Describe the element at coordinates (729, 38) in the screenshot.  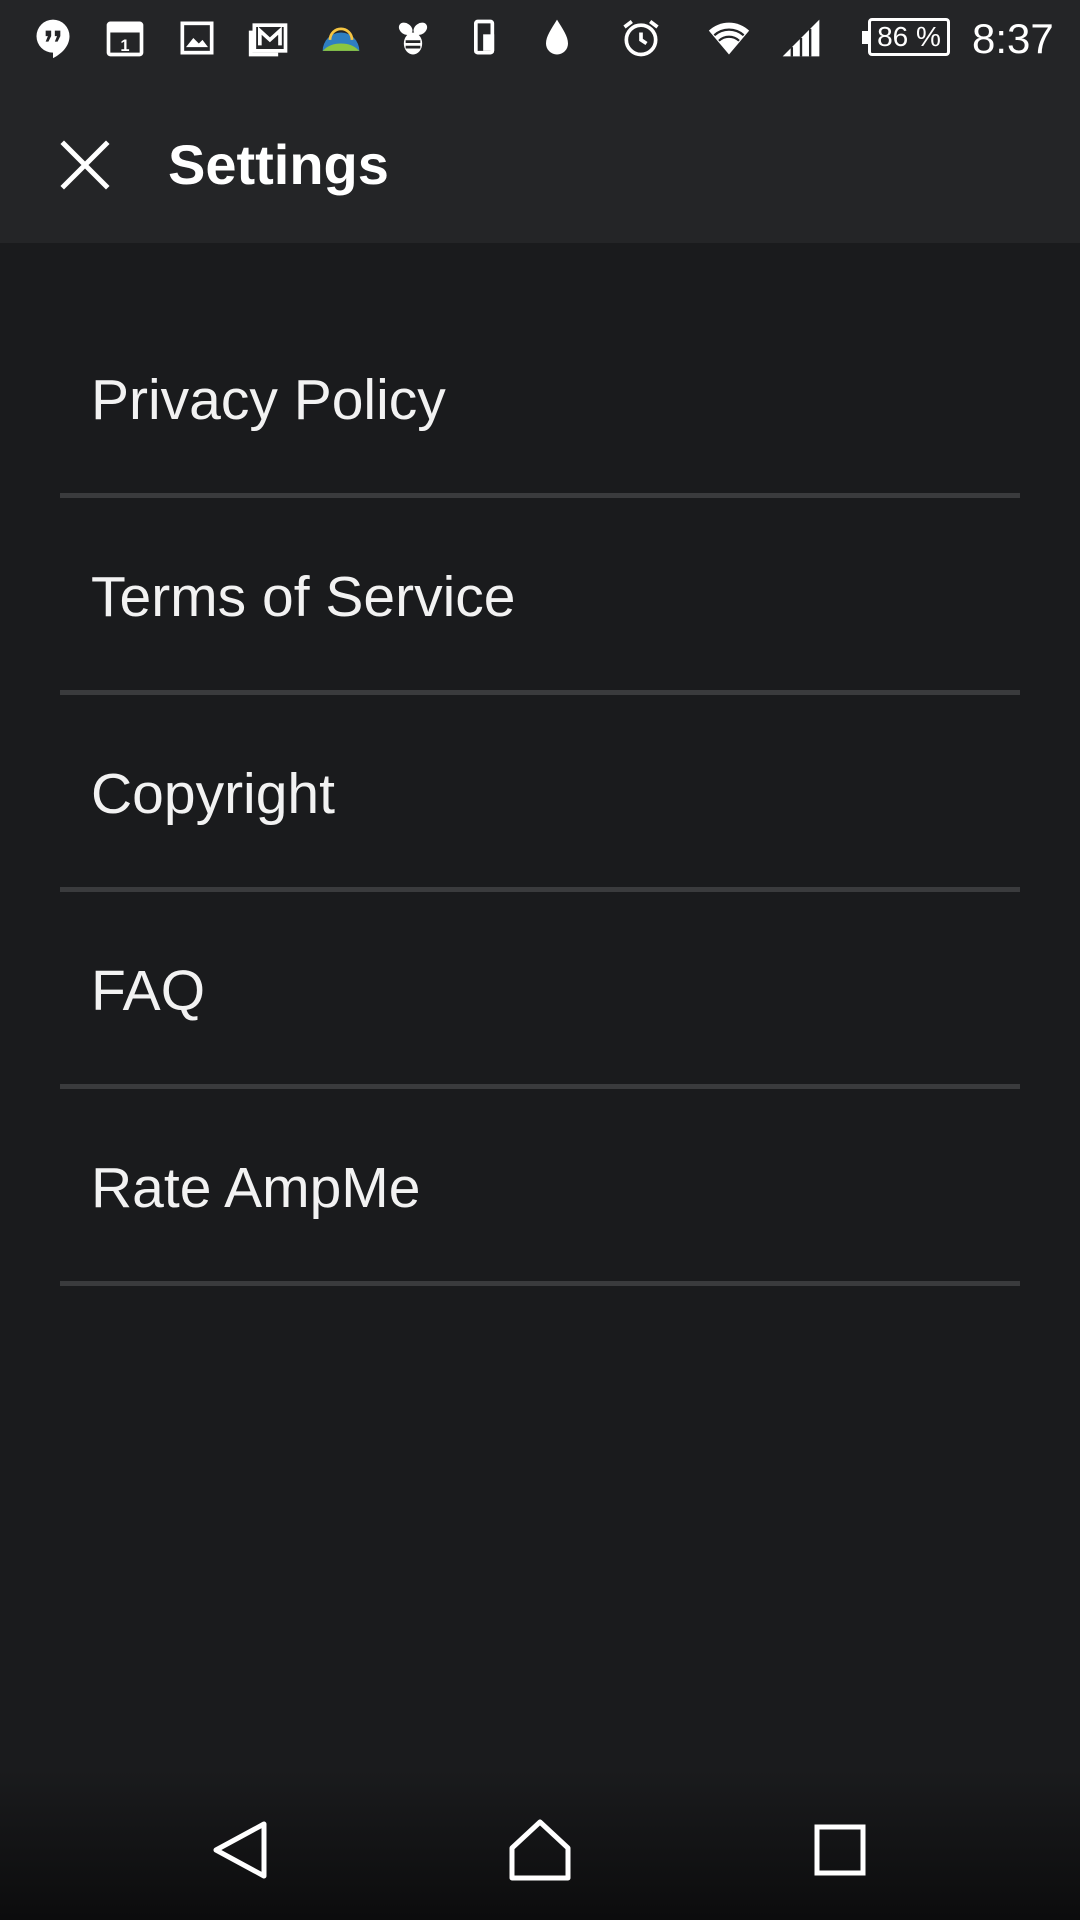
I see `wifi-icon` at that location.